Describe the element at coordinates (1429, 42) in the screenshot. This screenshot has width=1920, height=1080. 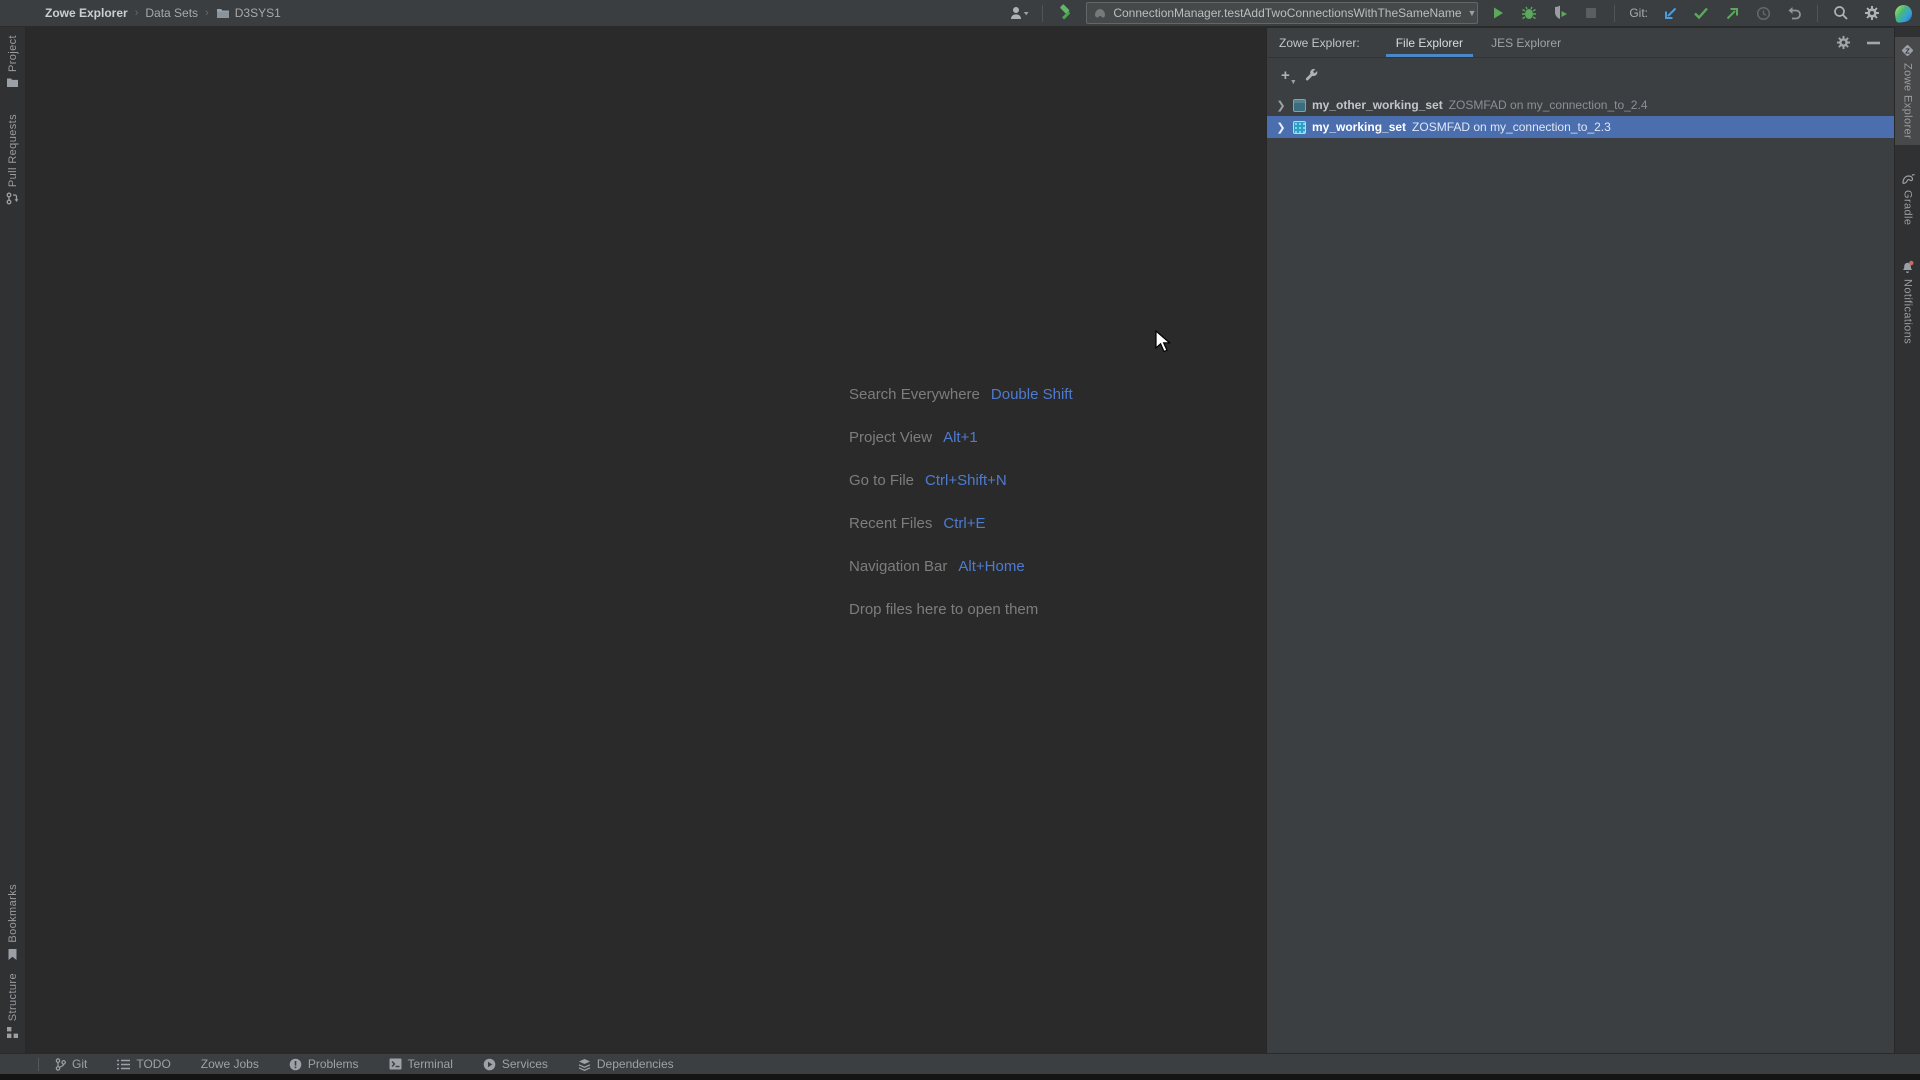
I see `tab-file-explorer: File Explorer` at that location.